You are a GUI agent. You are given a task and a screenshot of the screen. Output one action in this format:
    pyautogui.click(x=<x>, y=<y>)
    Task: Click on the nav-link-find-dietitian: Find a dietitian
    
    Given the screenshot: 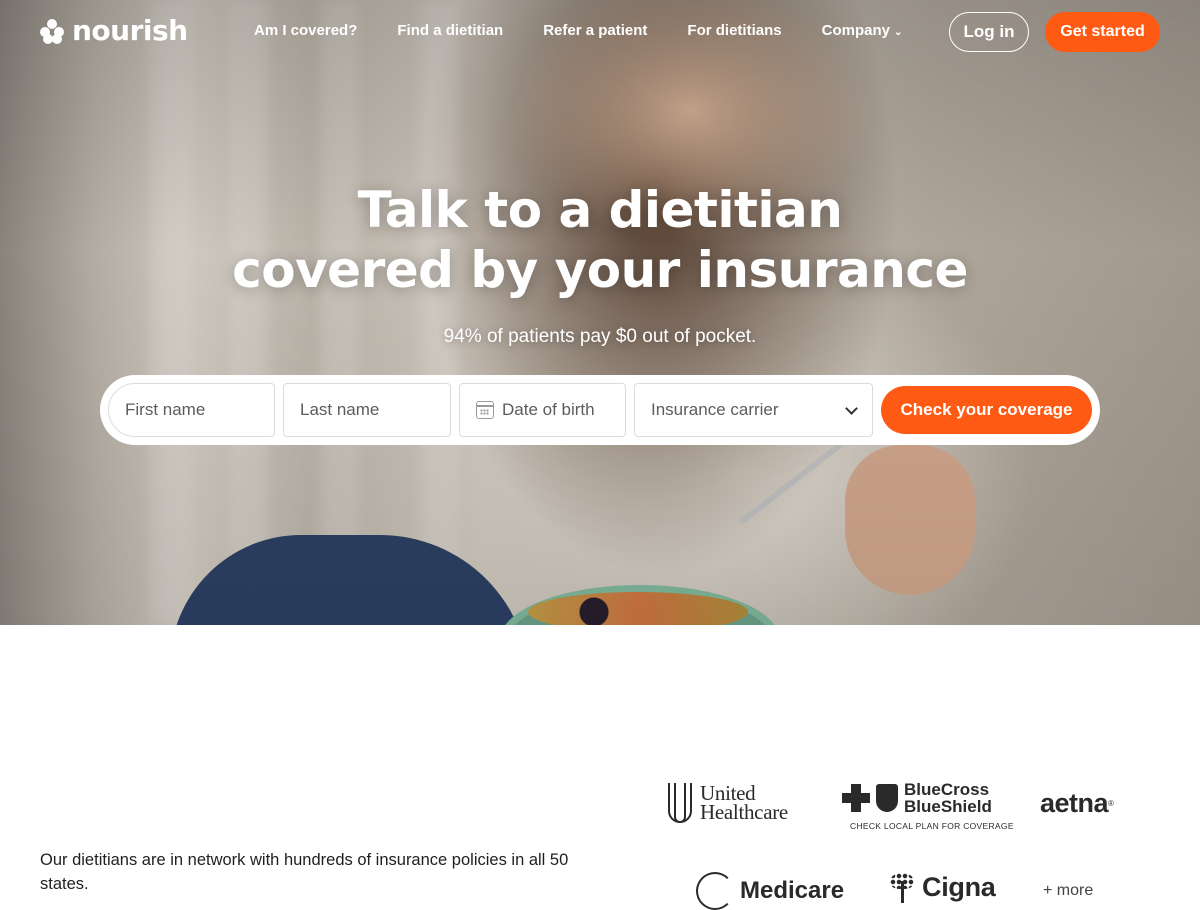 What is the action you would take?
    pyautogui.click(x=450, y=30)
    